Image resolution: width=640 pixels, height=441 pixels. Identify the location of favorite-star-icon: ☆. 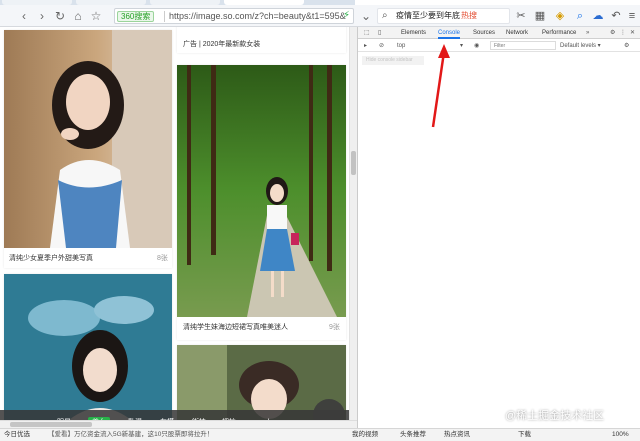
(96, 16).